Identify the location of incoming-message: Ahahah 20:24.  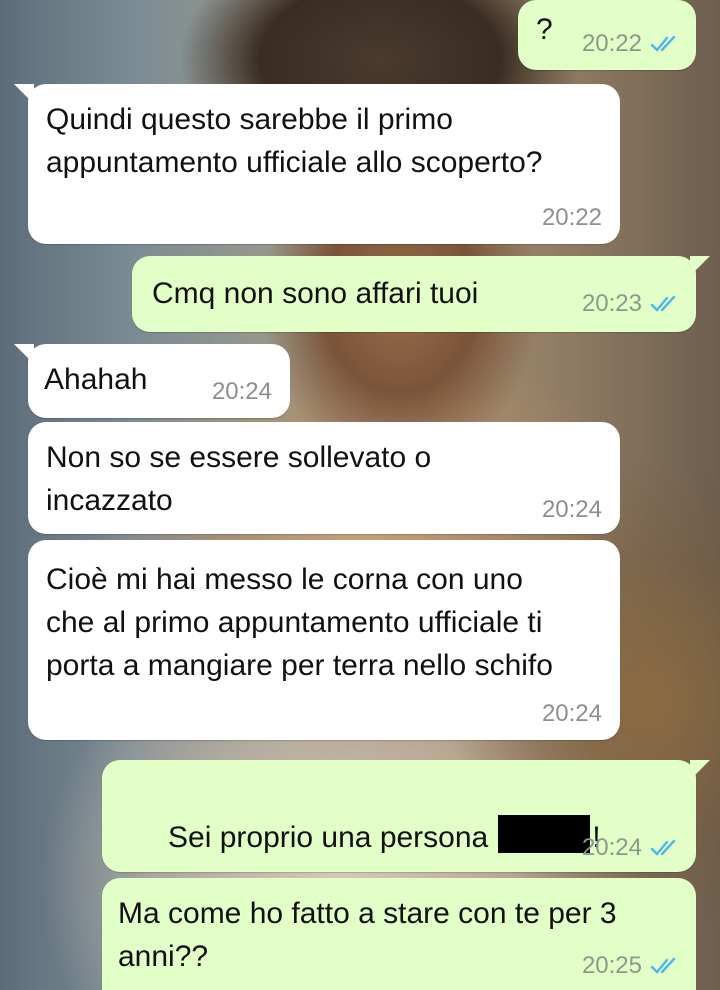
(152, 381).